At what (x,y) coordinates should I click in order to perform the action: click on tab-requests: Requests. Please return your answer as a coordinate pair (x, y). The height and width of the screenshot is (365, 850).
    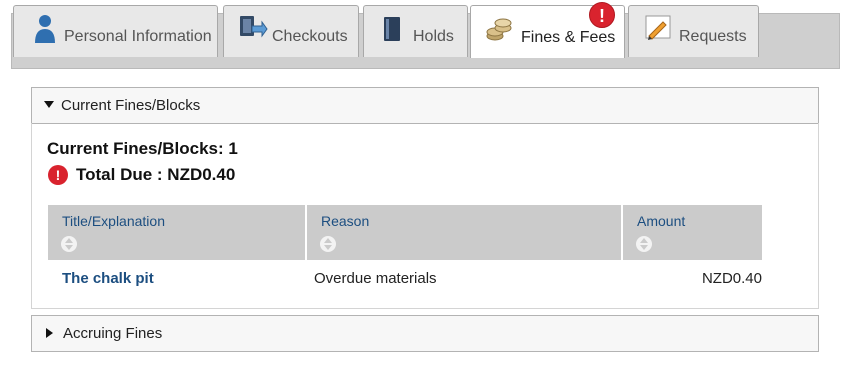
    Looking at the image, I should click on (693, 31).